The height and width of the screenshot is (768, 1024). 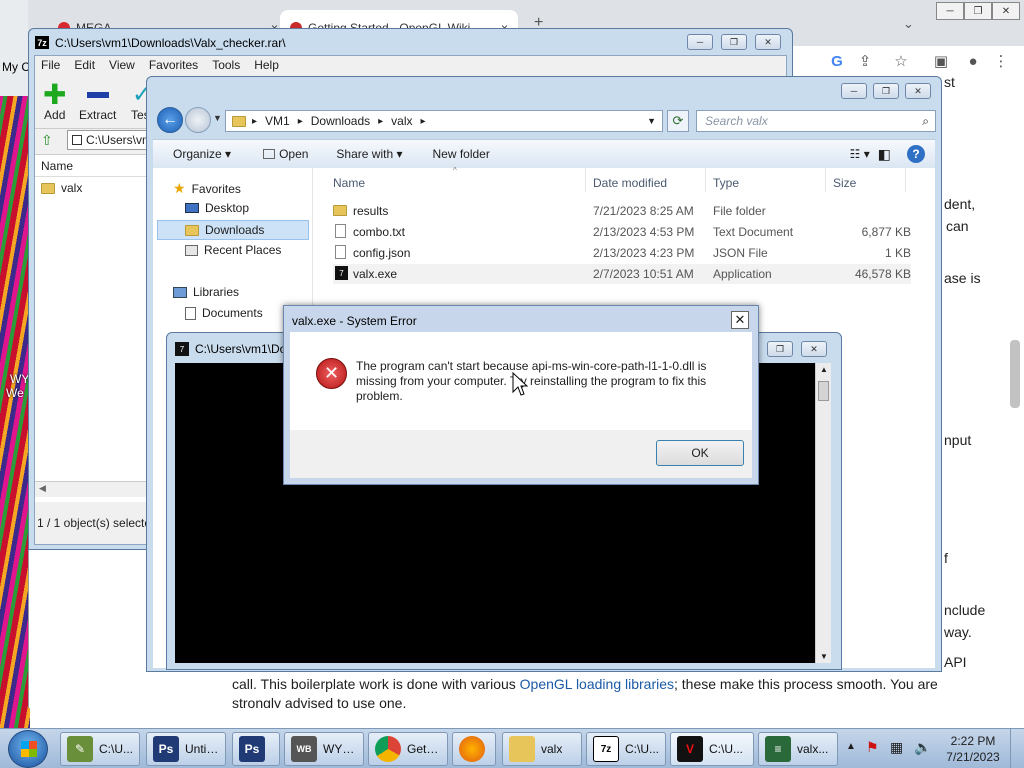 I want to click on breadcrumb-downloads: Downloads, so click(x=340, y=121).